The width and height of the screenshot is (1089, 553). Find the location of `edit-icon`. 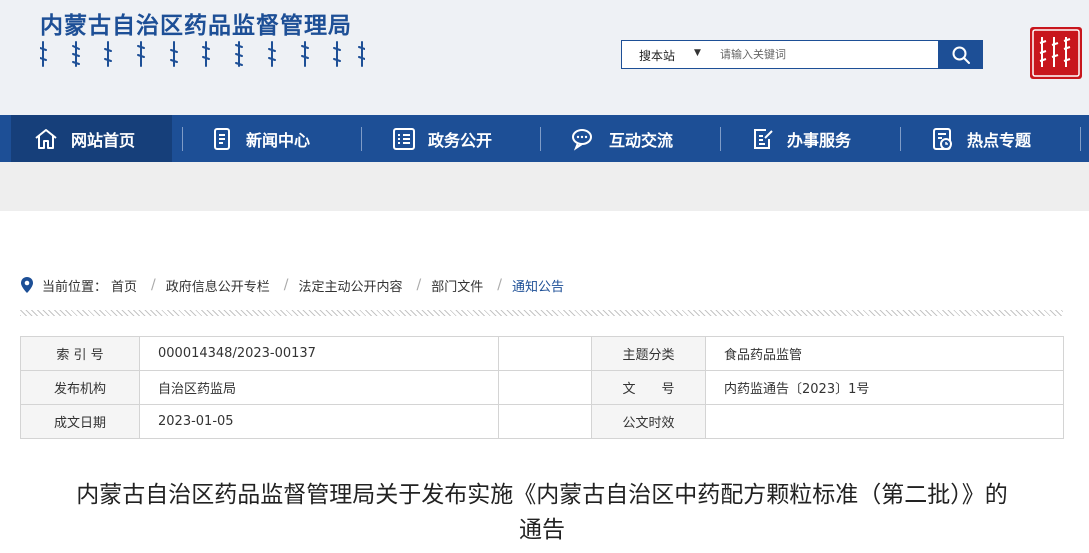

edit-icon is located at coordinates (763, 138).